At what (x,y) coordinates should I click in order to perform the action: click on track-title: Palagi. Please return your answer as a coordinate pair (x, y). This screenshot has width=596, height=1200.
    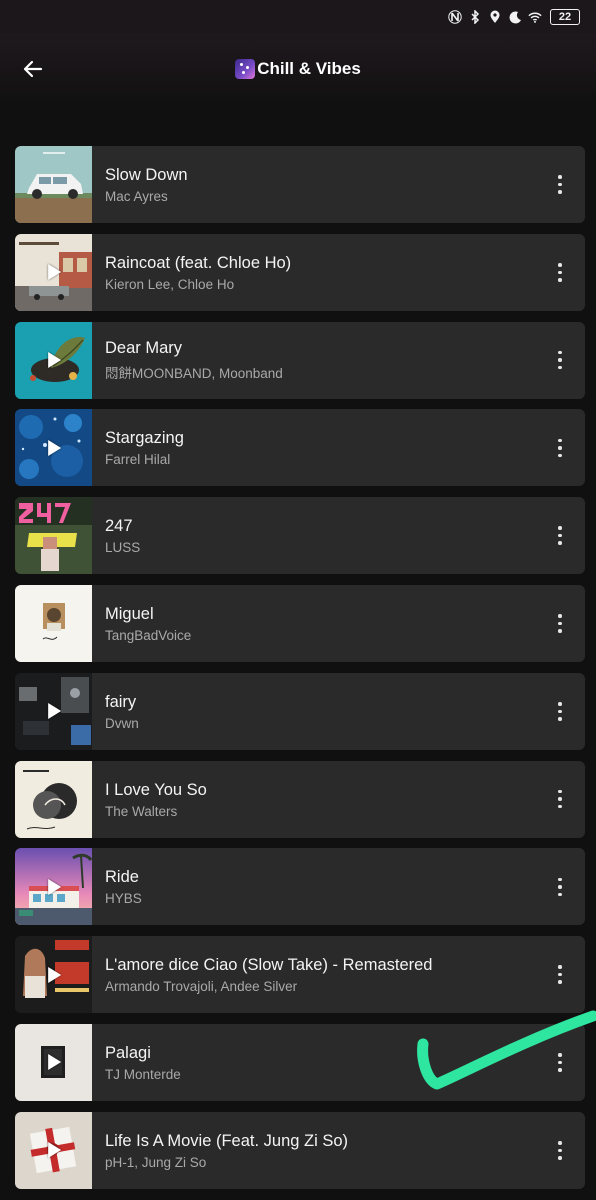
    Looking at the image, I should click on (128, 1052).